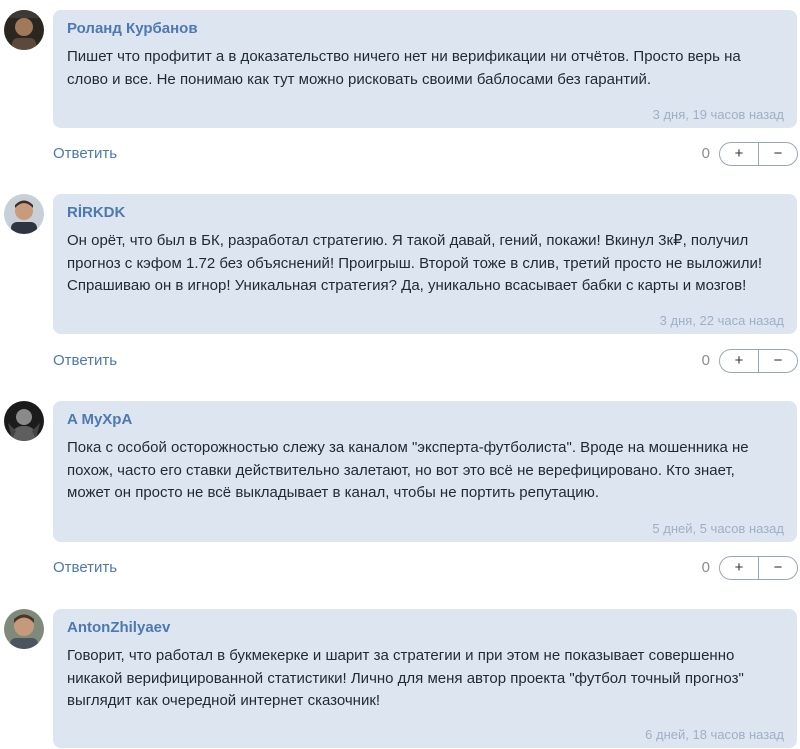 This screenshot has width=800, height=749. What do you see at coordinates (425, 29) in the screenshot?
I see `comment-author: Роланд Курбанов` at bounding box center [425, 29].